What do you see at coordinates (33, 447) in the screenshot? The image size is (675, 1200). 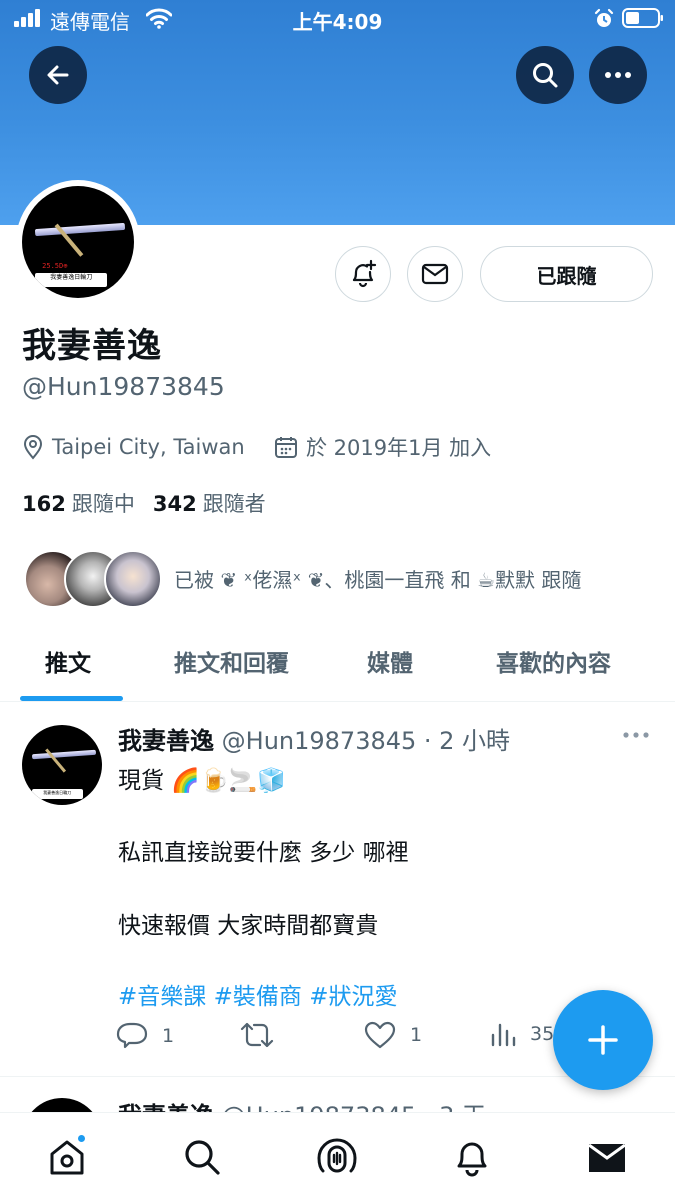 I see `pin-icon` at bounding box center [33, 447].